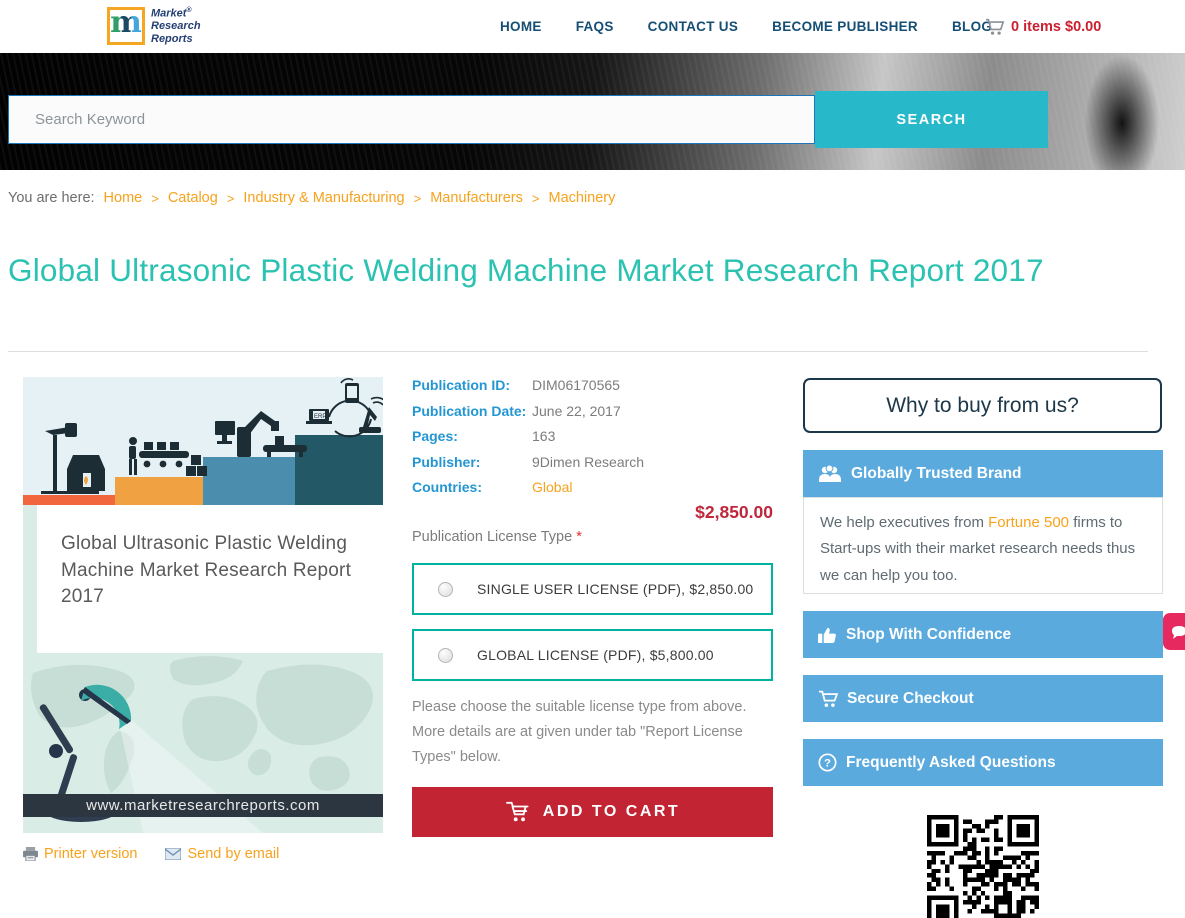 This screenshot has width=1185, height=918. Describe the element at coordinates (1056, 26) in the screenshot. I see `cart-count: 0 items $0.00` at that location.